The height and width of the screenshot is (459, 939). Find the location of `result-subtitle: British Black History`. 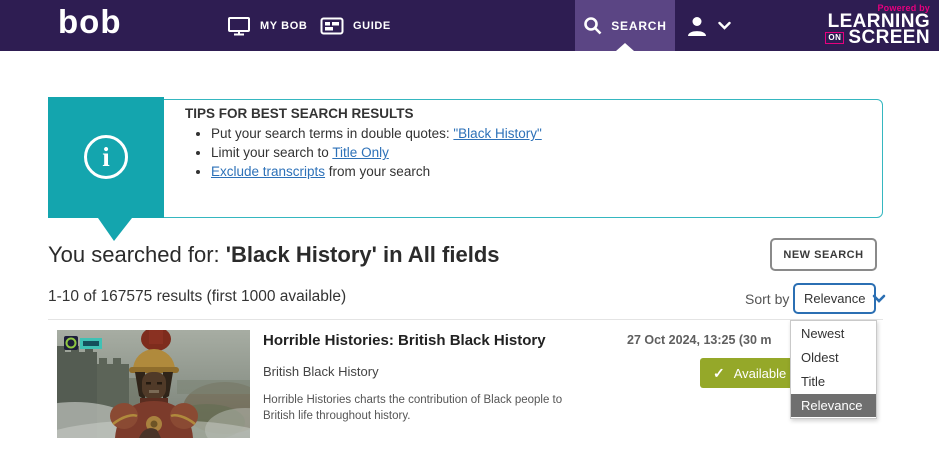

result-subtitle: British Black History is located at coordinates (321, 371).